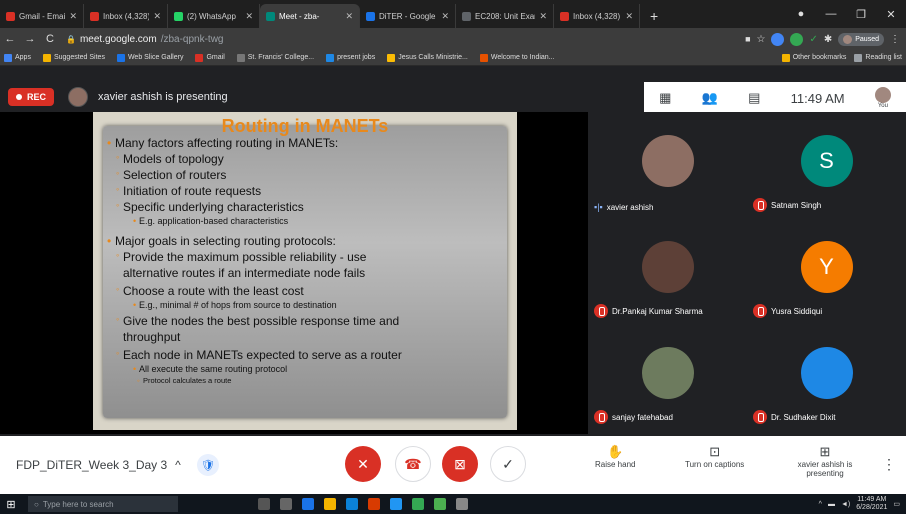 The height and width of the screenshot is (514, 906). Describe the element at coordinates (210, 57) in the screenshot. I see `bookmark-item: Gmail` at that location.